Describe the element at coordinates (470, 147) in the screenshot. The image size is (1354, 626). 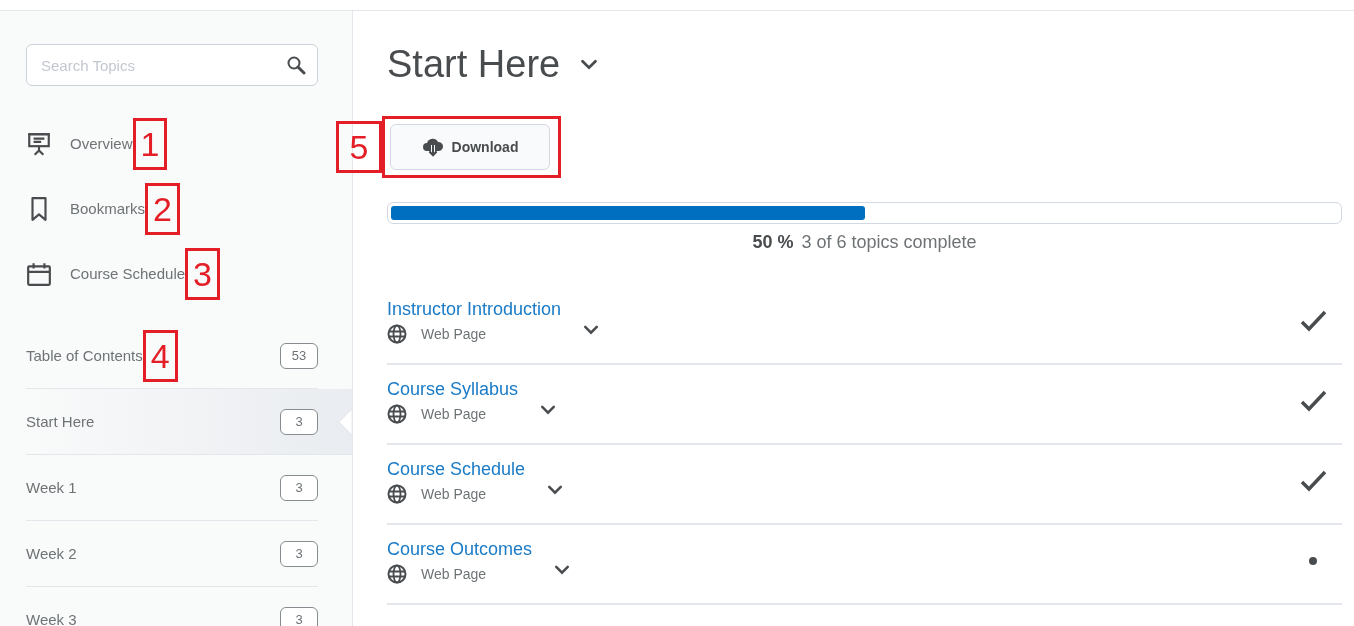
I see `download-button: Download` at that location.